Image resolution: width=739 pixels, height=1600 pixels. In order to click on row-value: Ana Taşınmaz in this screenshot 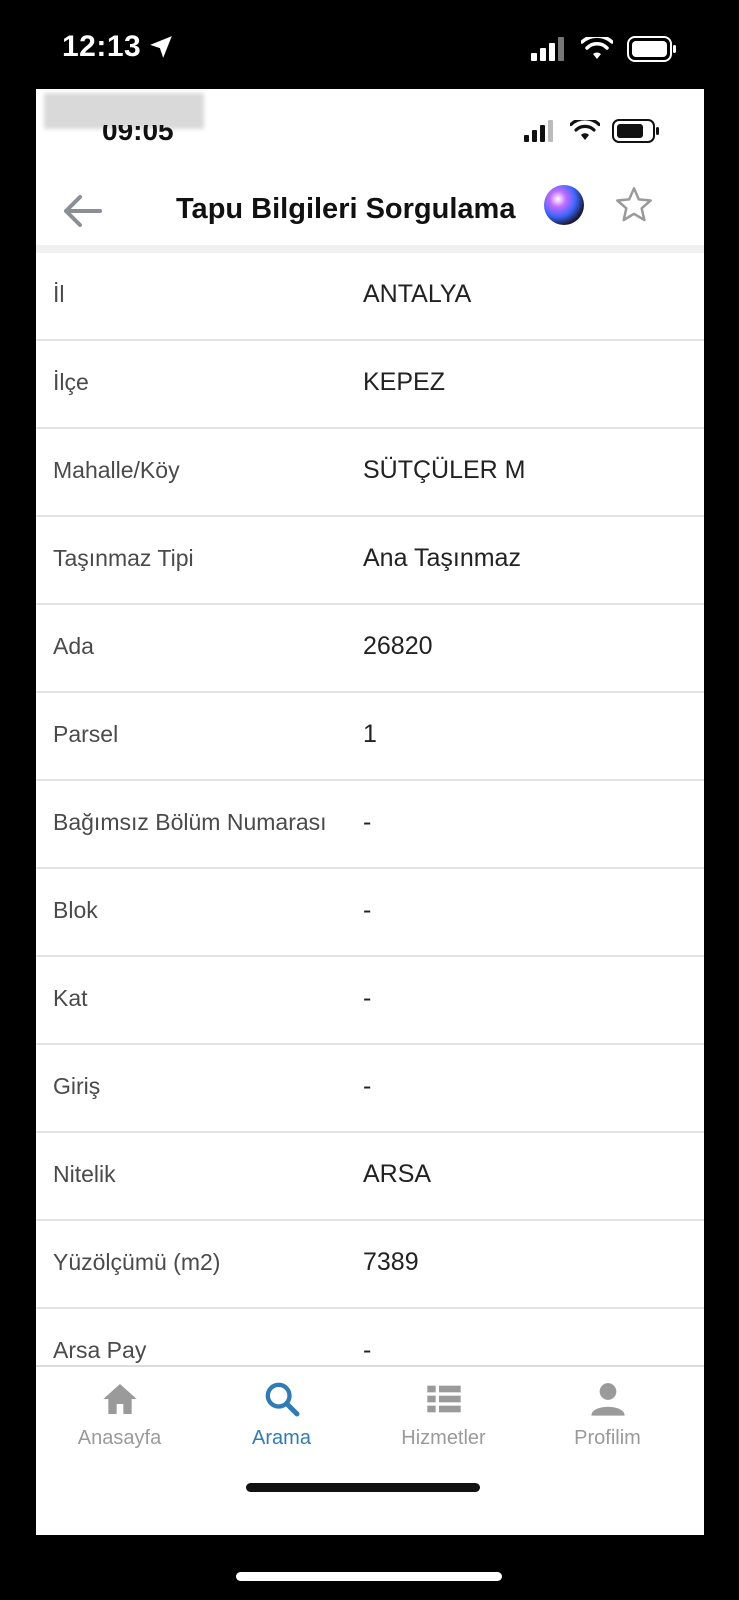, I will do `click(442, 558)`.